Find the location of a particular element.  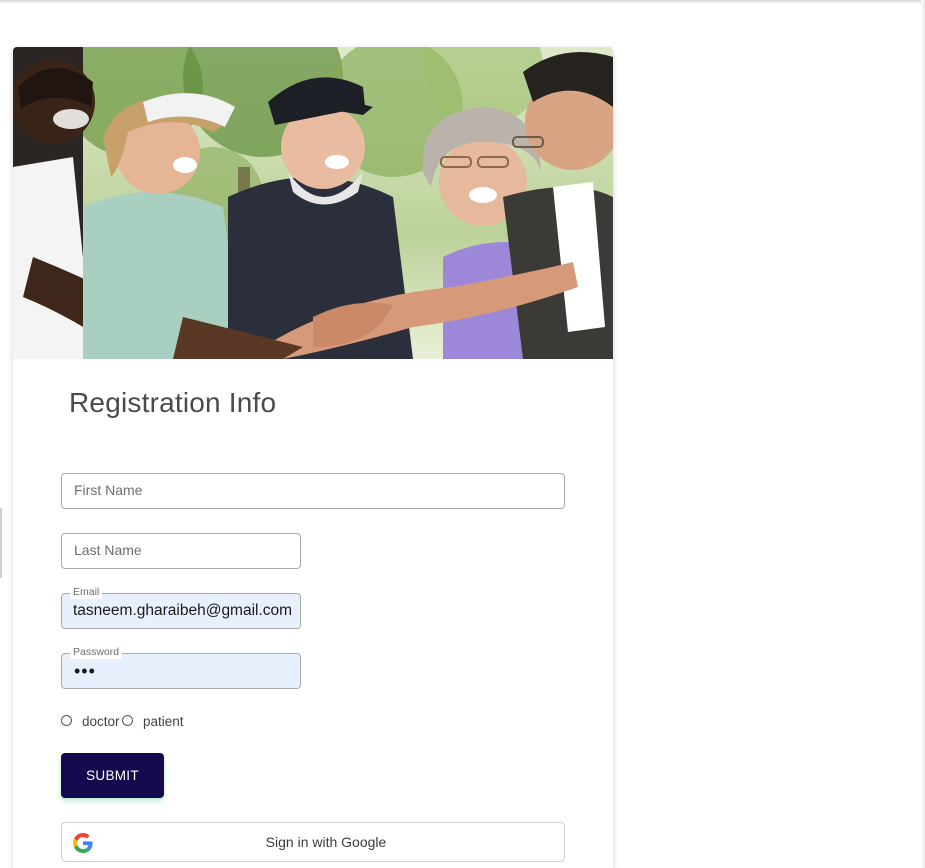

patient-radio-label: patient is located at coordinates (163, 721).